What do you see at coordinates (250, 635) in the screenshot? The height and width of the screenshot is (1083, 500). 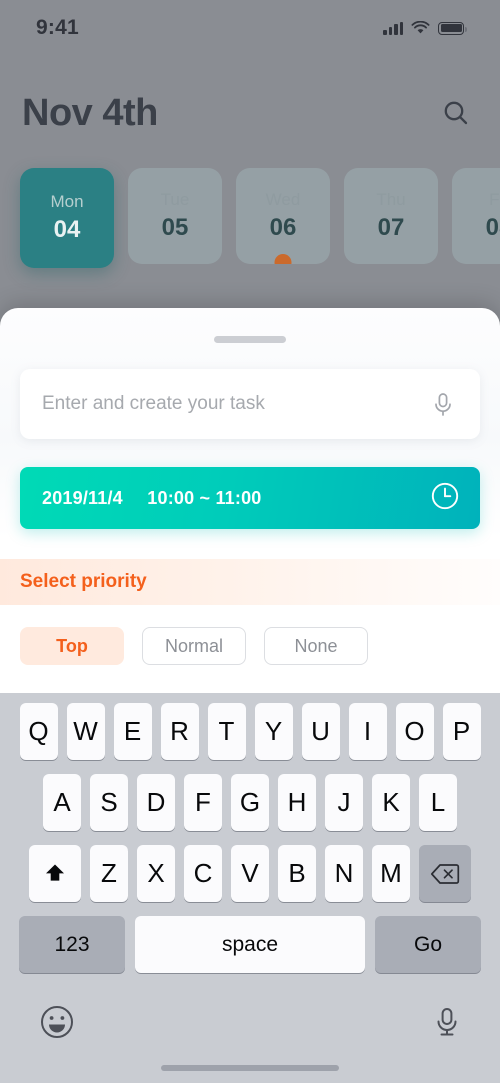 I see `priority-options: Top Normal None` at bounding box center [250, 635].